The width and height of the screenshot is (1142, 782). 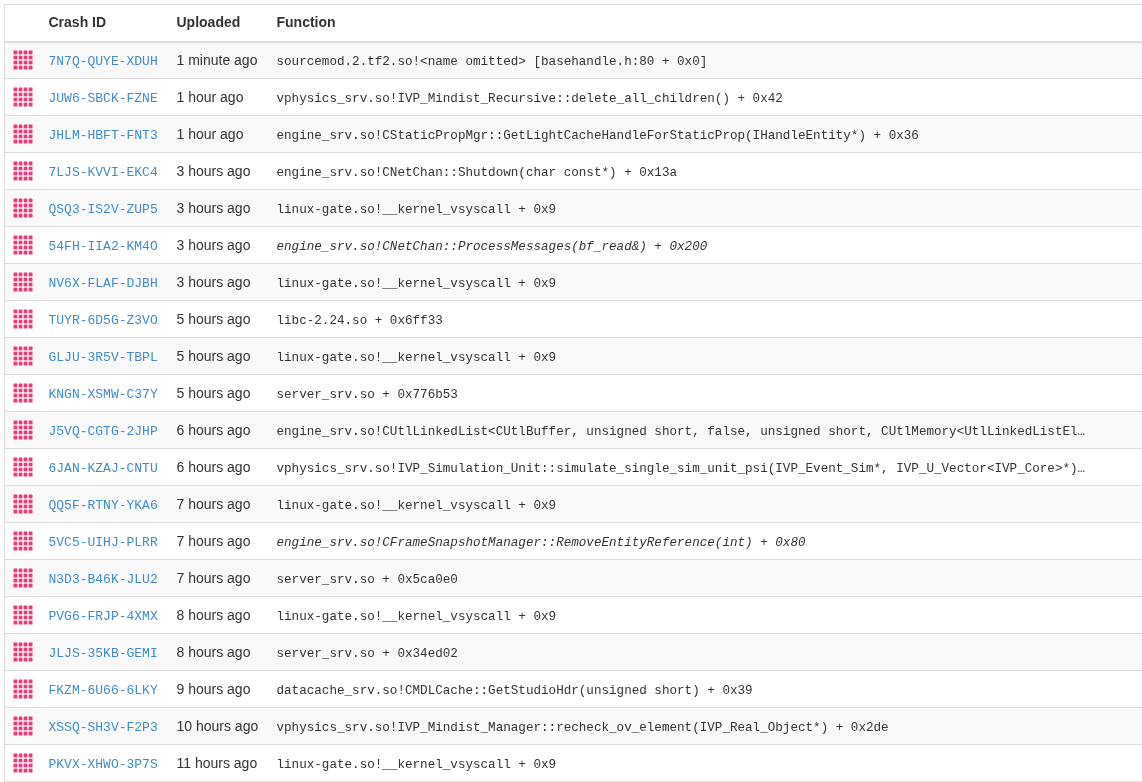 What do you see at coordinates (103, 579) in the screenshot?
I see `crash-id-link: N3D3-B46K-JLU2` at bounding box center [103, 579].